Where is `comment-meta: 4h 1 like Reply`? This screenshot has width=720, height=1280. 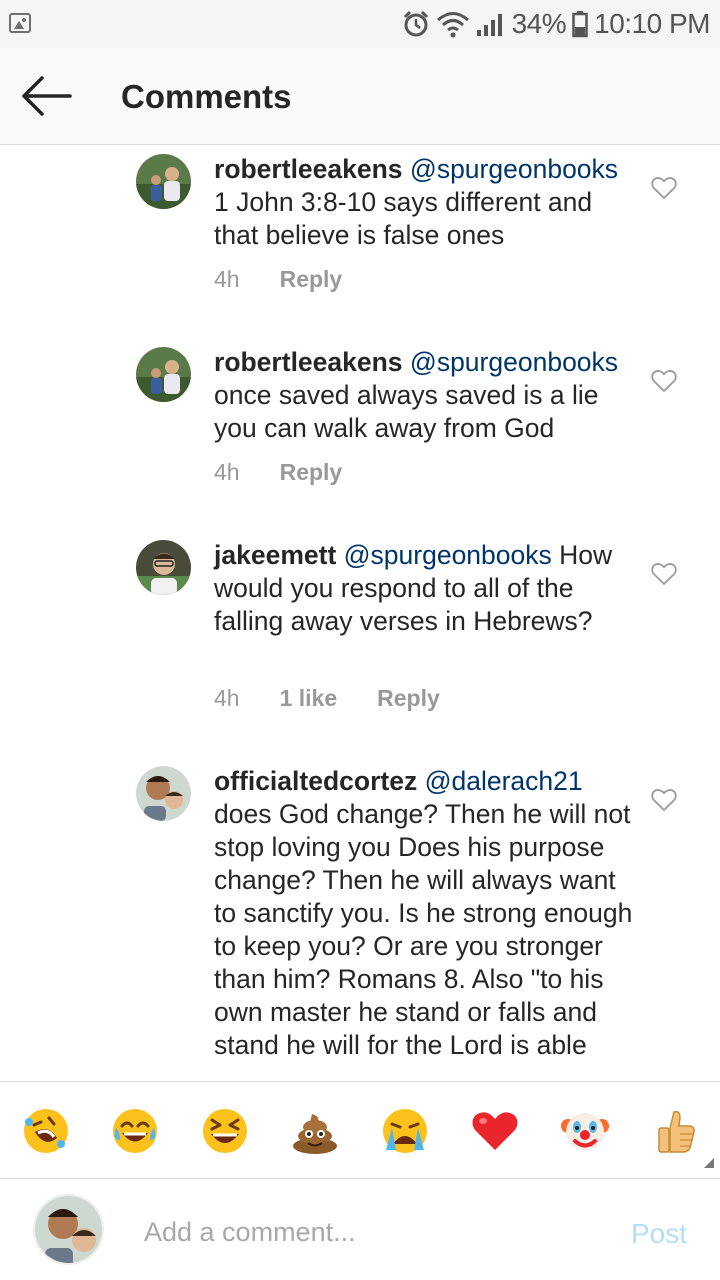
comment-meta: 4h 1 like Reply is located at coordinates (327, 698).